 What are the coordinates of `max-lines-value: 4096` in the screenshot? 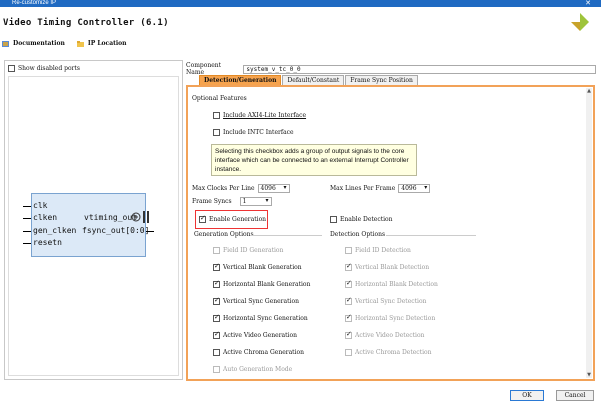 It's located at (409, 188).